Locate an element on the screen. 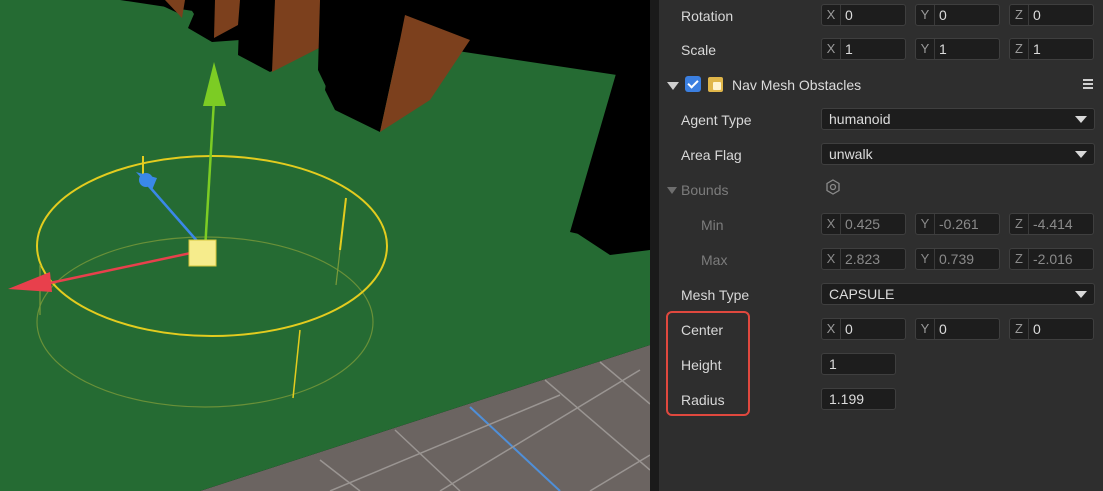 The height and width of the screenshot is (491, 1103). center-x-field: X0 is located at coordinates (863, 329).